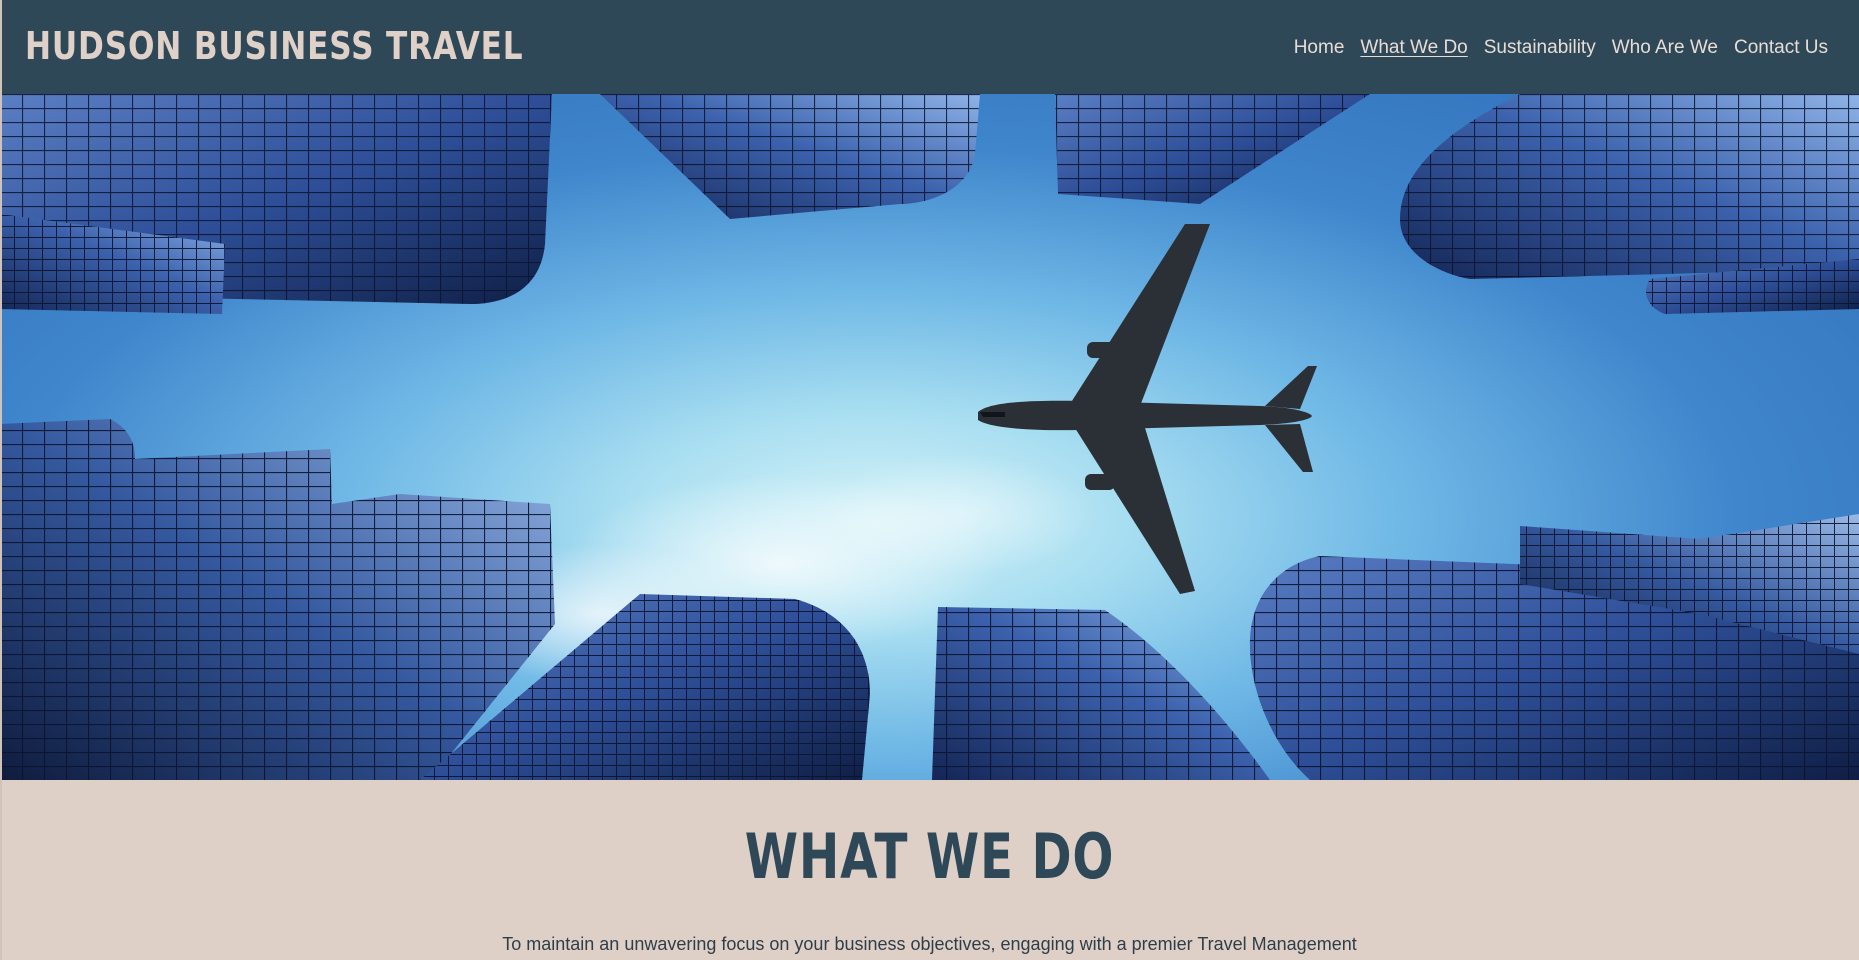 The image size is (1859, 960). I want to click on section-title: WHAT WE DO, so click(929, 856).